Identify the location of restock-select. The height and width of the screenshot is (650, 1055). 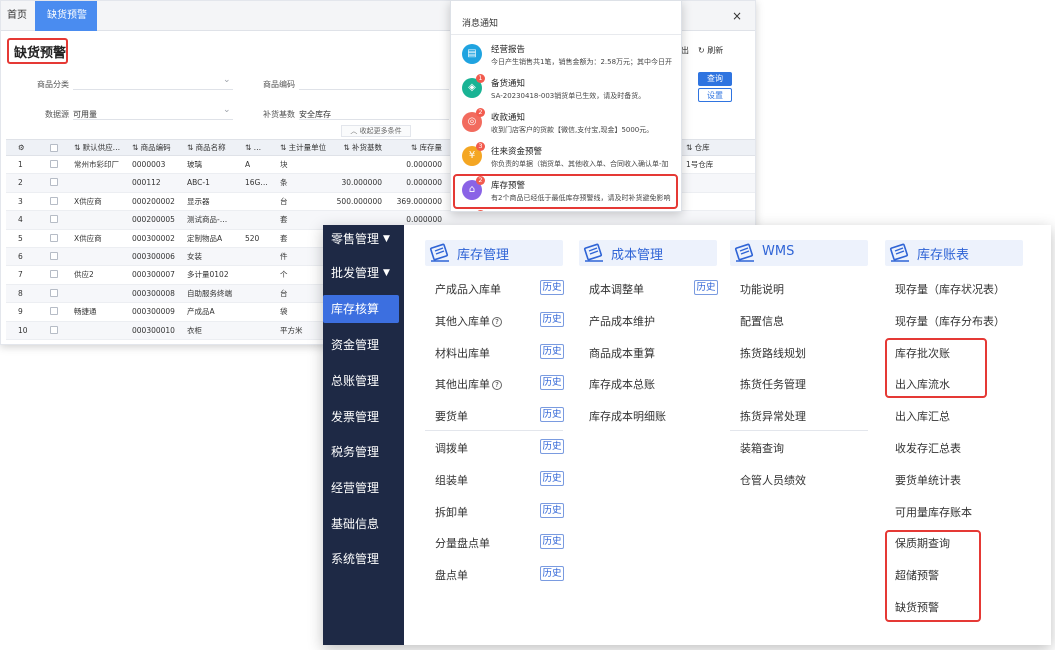
(374, 119).